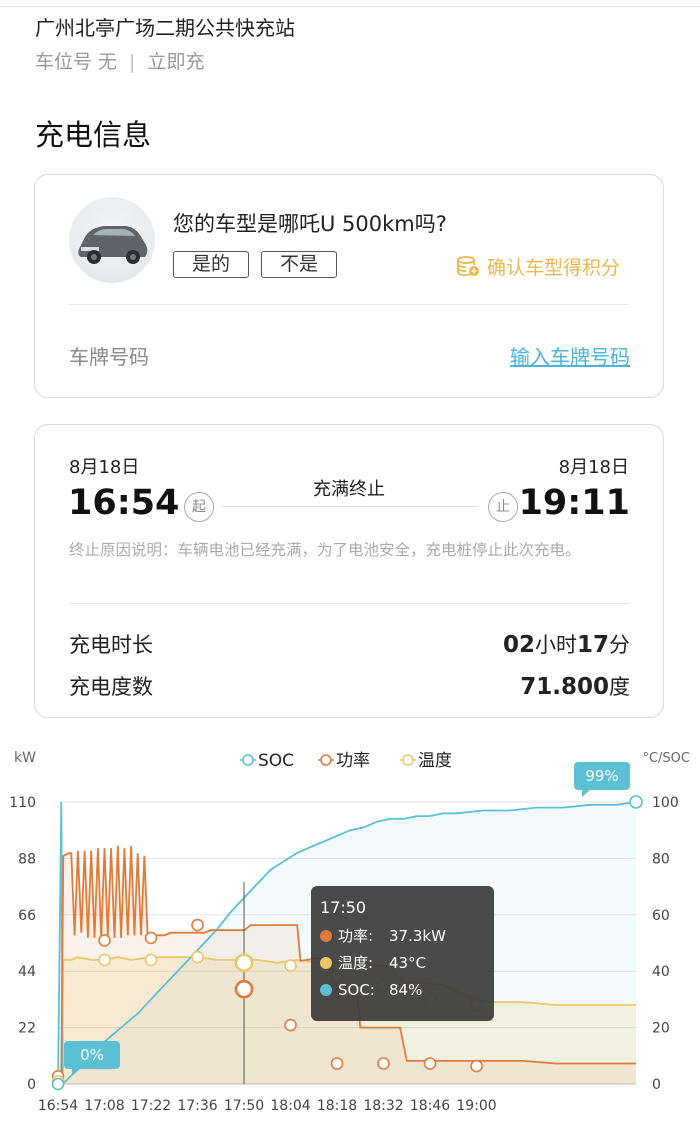 This screenshot has width=700, height=1129. I want to click on duration-minutes: 17, so click(592, 645).